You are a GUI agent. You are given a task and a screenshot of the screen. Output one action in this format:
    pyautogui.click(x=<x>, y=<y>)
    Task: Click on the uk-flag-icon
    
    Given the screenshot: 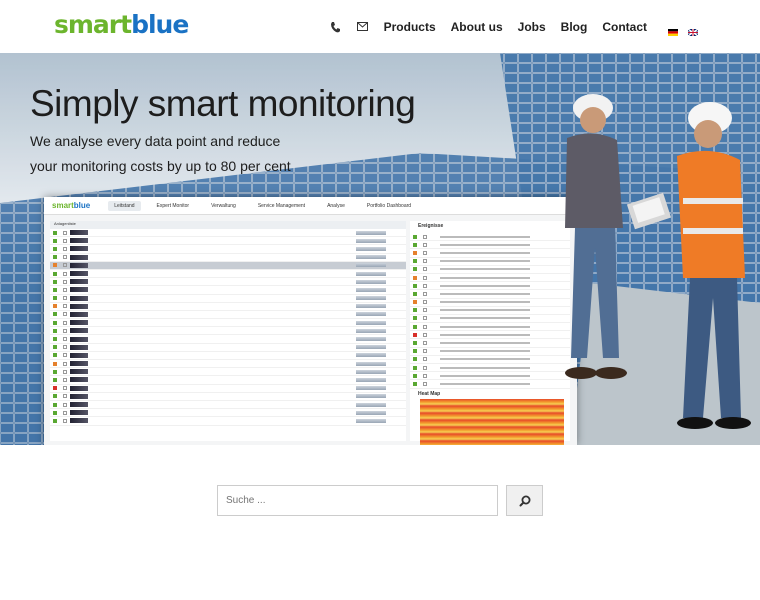 What is the action you would take?
    pyautogui.click(x=693, y=30)
    